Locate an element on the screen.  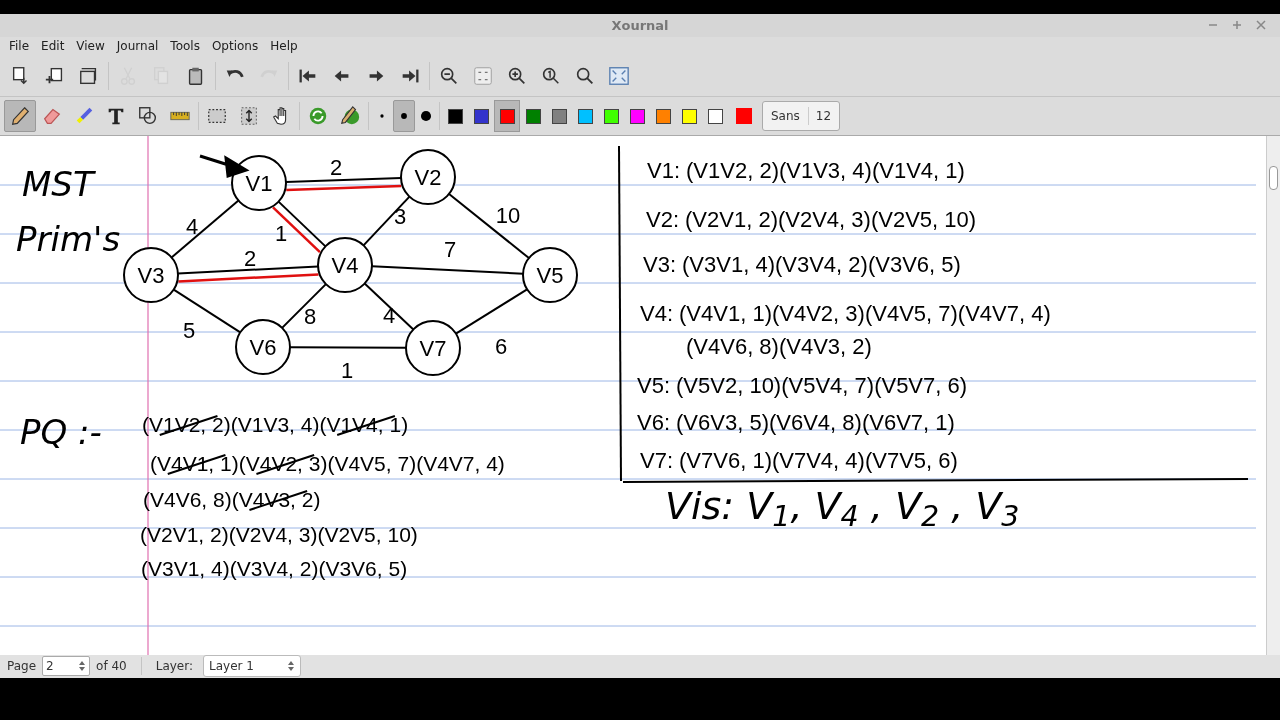
window-title: Xournal is located at coordinates (640, 25).